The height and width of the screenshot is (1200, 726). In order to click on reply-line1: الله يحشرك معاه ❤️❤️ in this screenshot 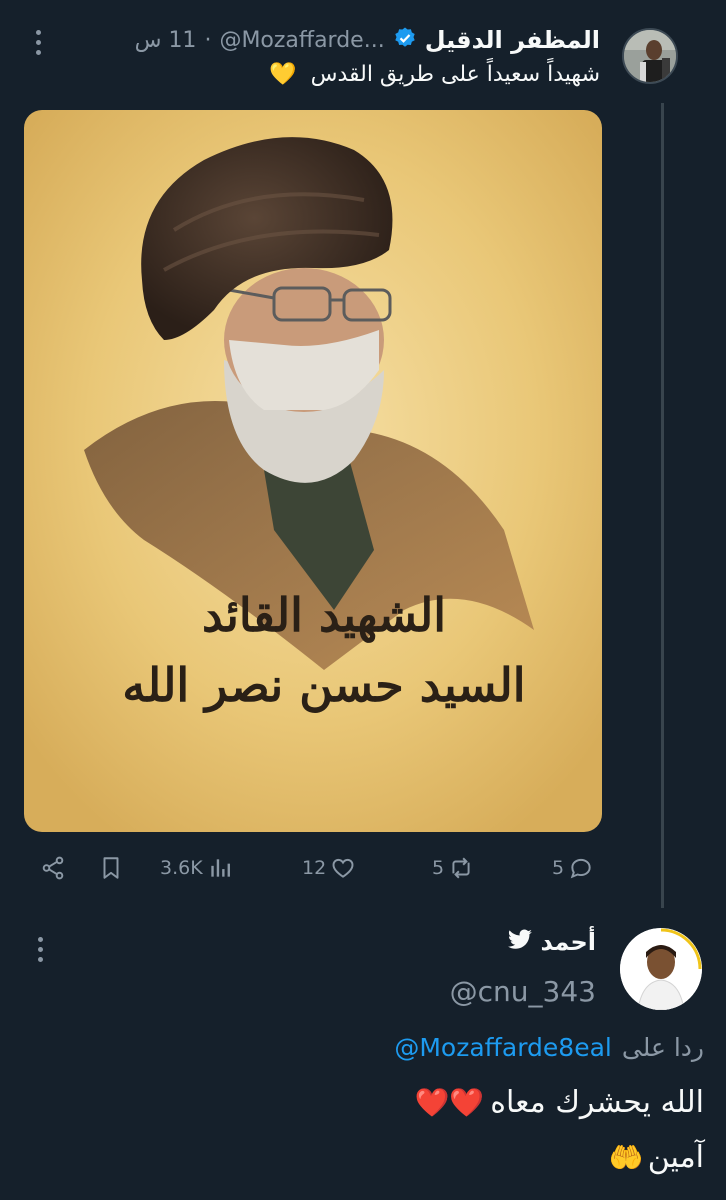, I will do `click(559, 1102)`.